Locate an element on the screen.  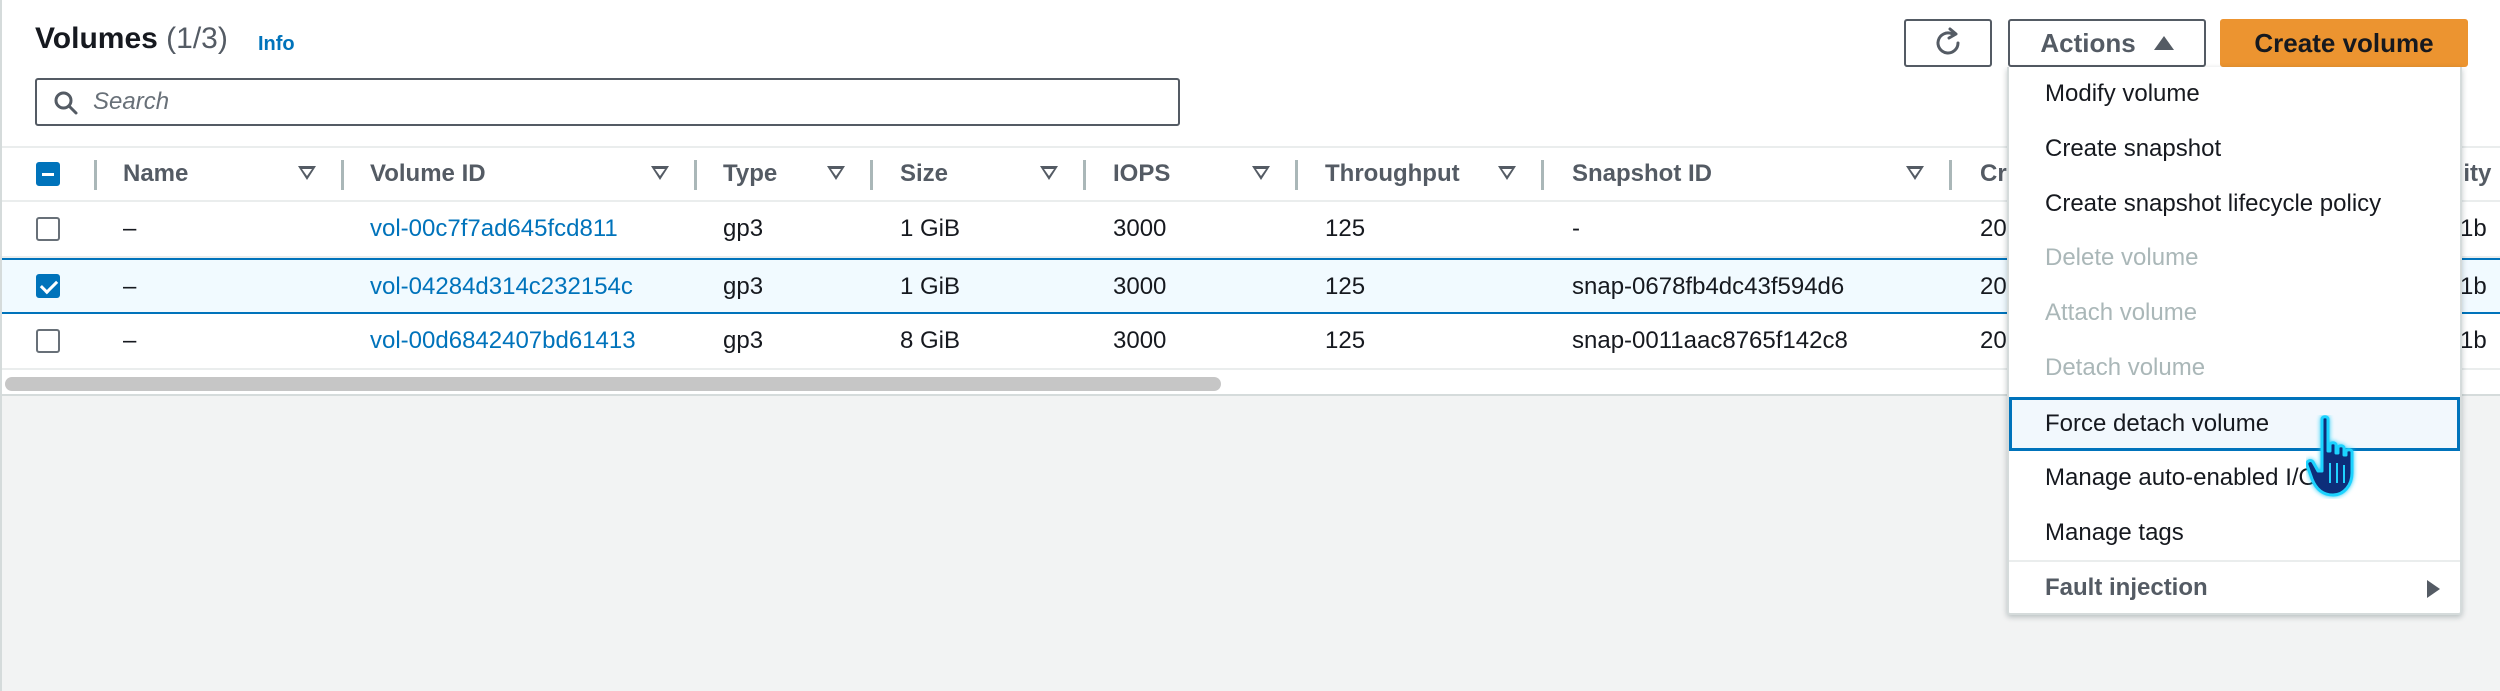
menu-item-fault-injection: Fault injection is located at coordinates (2234, 587).